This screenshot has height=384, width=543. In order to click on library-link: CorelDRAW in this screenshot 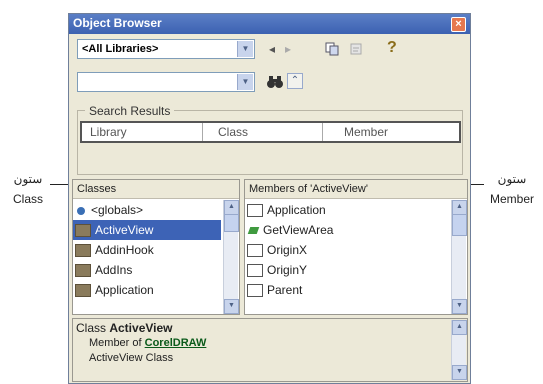, I will do `click(176, 343)`.